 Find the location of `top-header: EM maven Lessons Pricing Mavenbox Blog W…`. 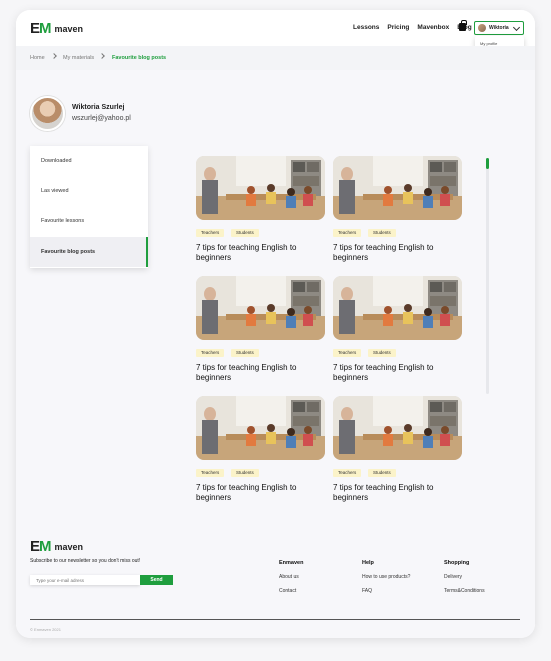

top-header: EM maven Lessons Pricing Mavenbox Blog W… is located at coordinates (275, 28).